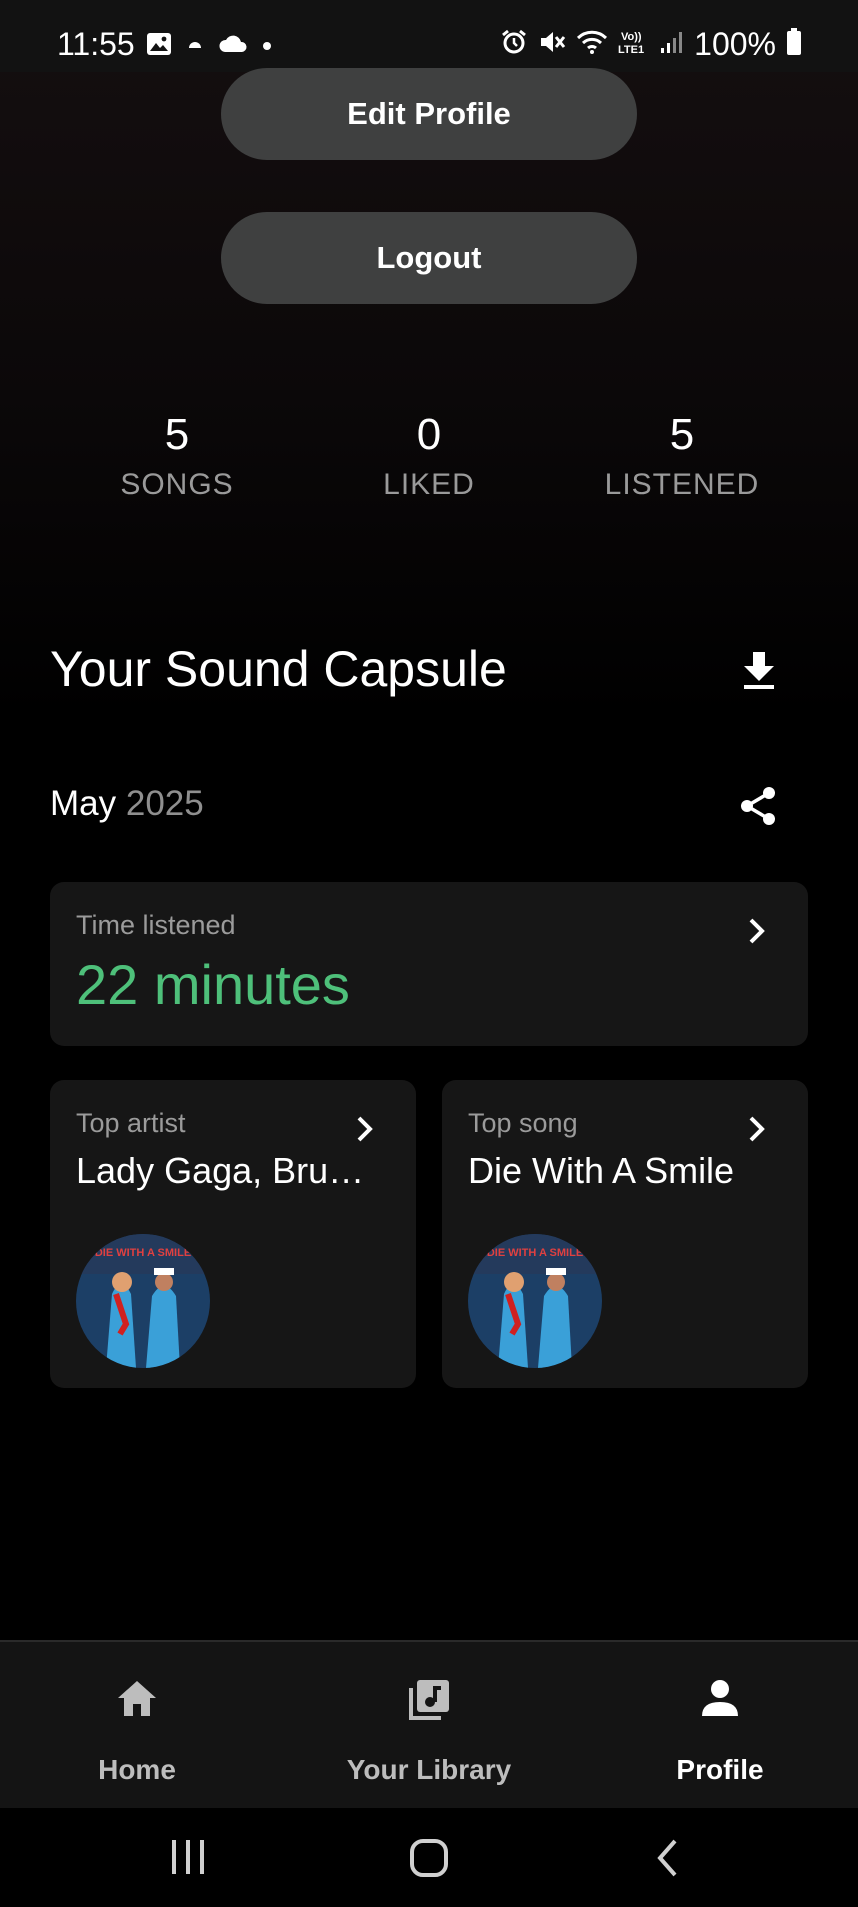  I want to click on cloud-icon, so click(233, 46).